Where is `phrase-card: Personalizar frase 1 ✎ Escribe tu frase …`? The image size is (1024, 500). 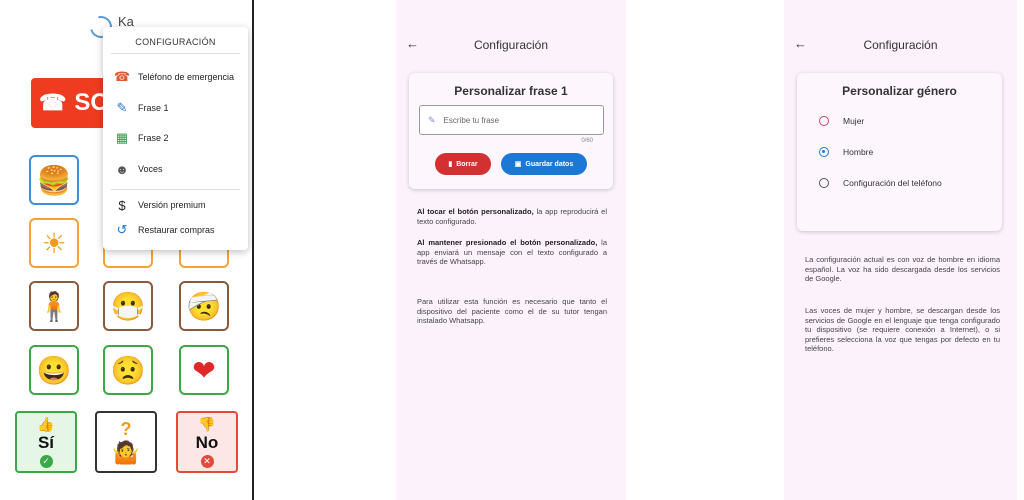
phrase-card: Personalizar frase 1 ✎ Escribe tu frase … is located at coordinates (511, 131).